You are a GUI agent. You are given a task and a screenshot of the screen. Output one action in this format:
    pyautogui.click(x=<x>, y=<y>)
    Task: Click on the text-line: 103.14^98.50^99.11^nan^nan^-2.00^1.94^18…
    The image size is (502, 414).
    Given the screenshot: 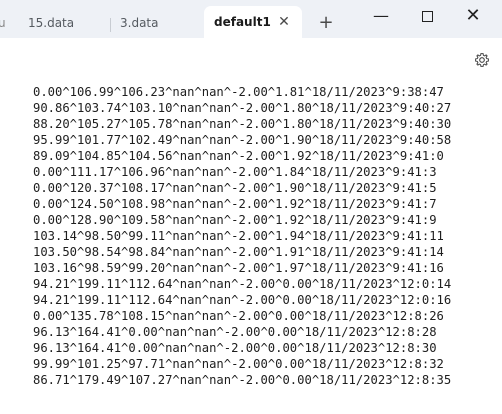 What is the action you would take?
    pyautogui.click(x=238, y=236)
    